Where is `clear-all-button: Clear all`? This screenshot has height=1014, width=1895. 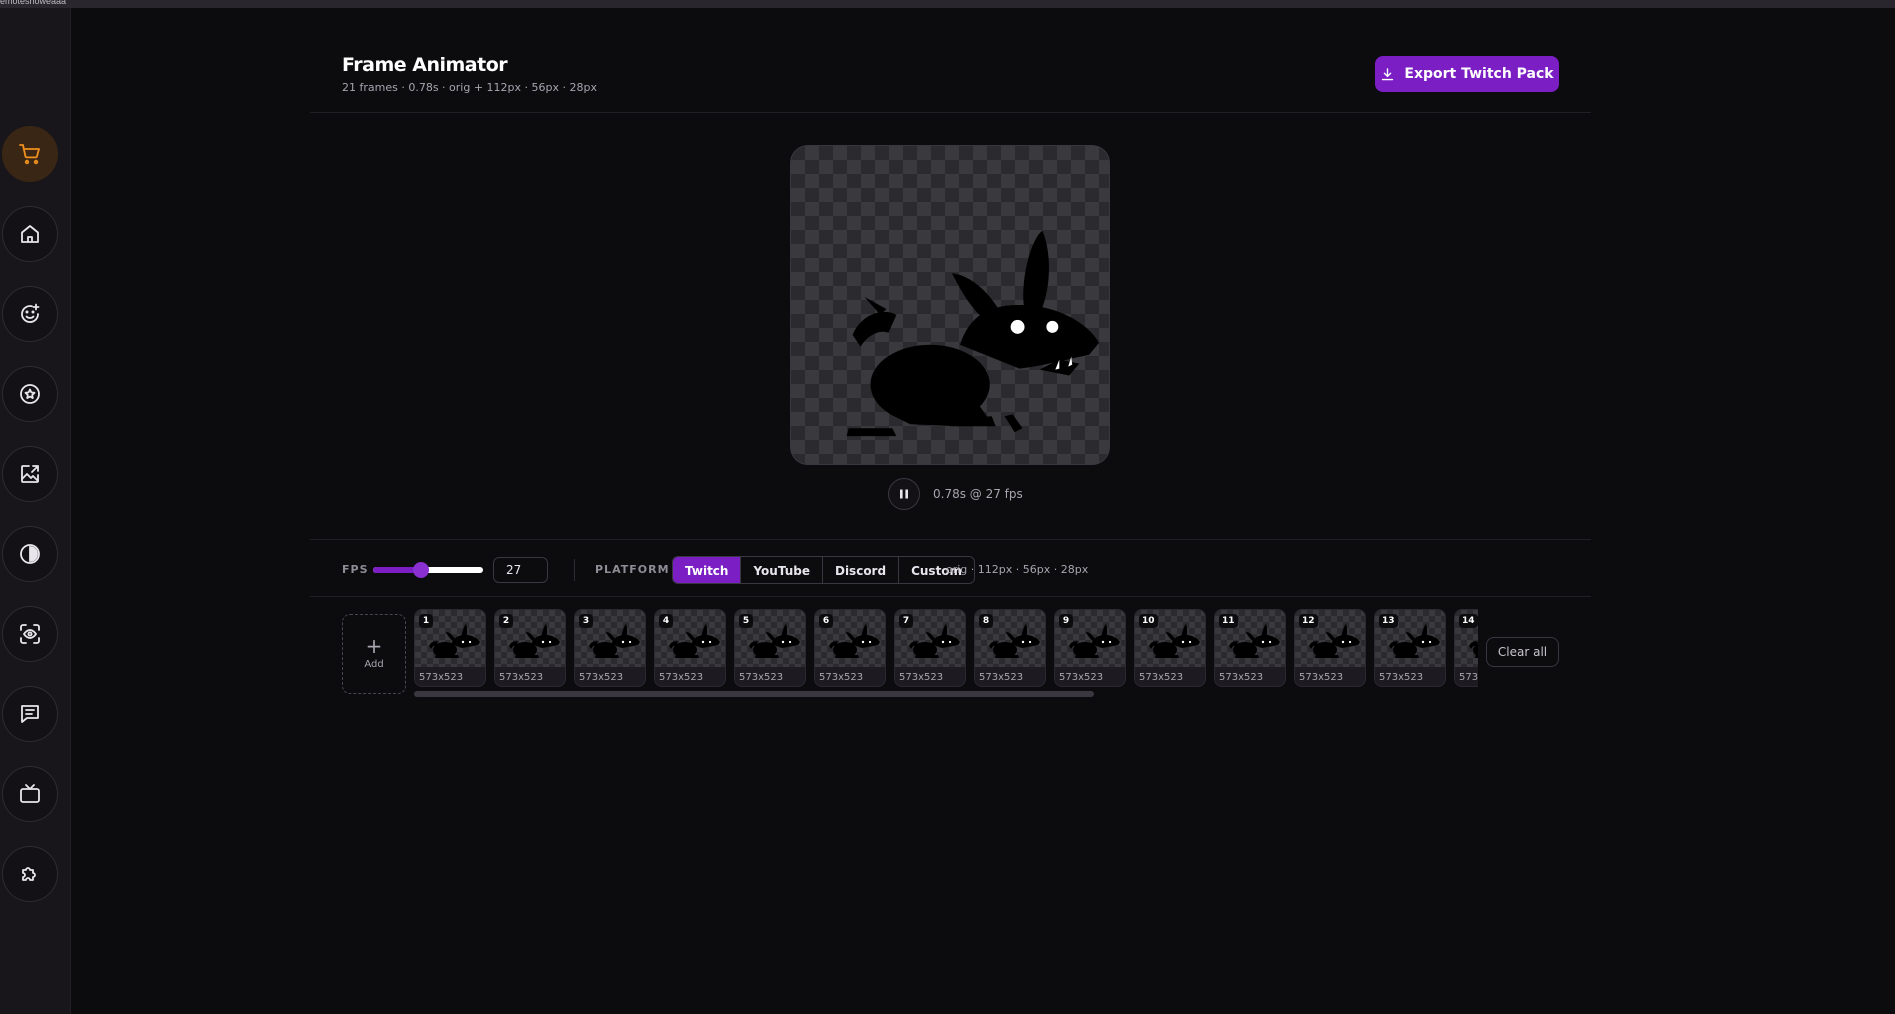
clear-all-button: Clear all is located at coordinates (1522, 652).